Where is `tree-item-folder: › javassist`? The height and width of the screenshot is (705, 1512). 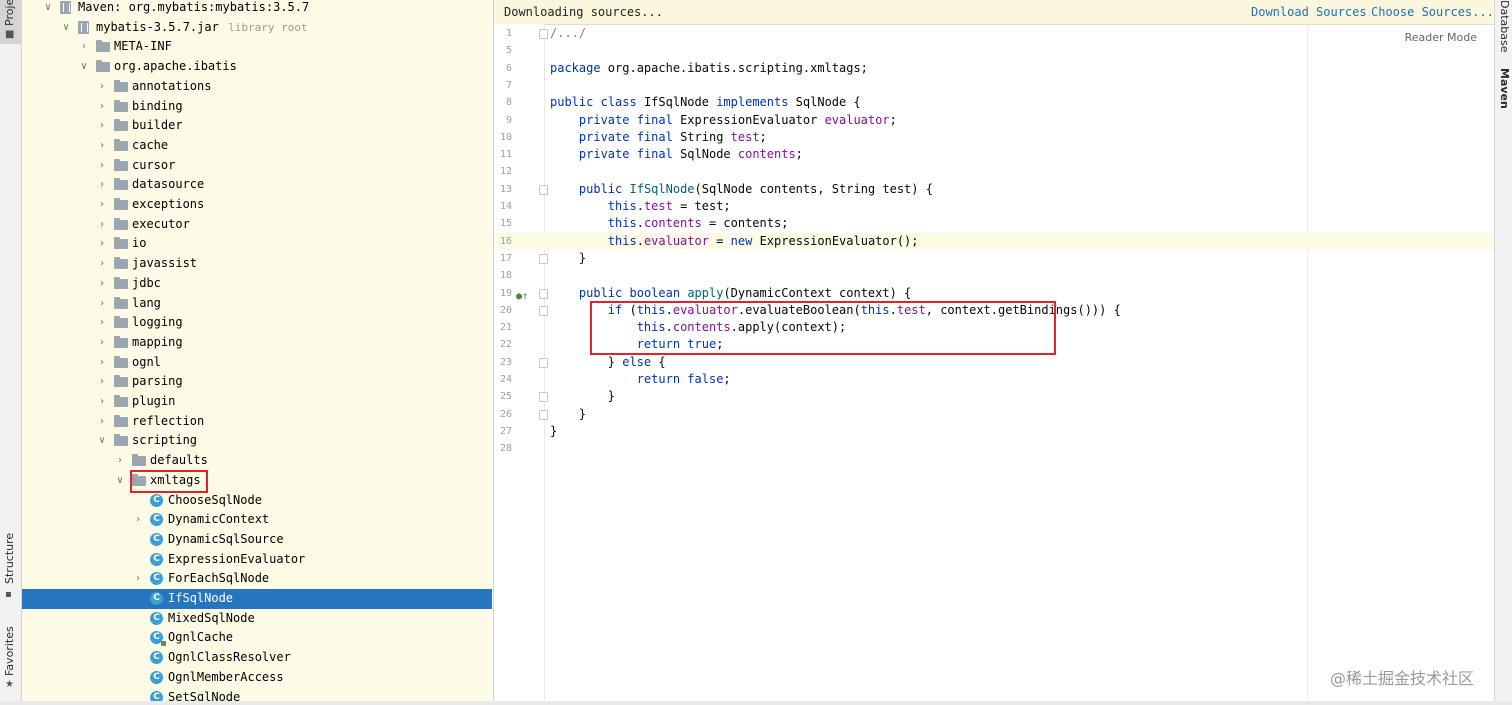
tree-item-folder: › javassist is located at coordinates (257, 264).